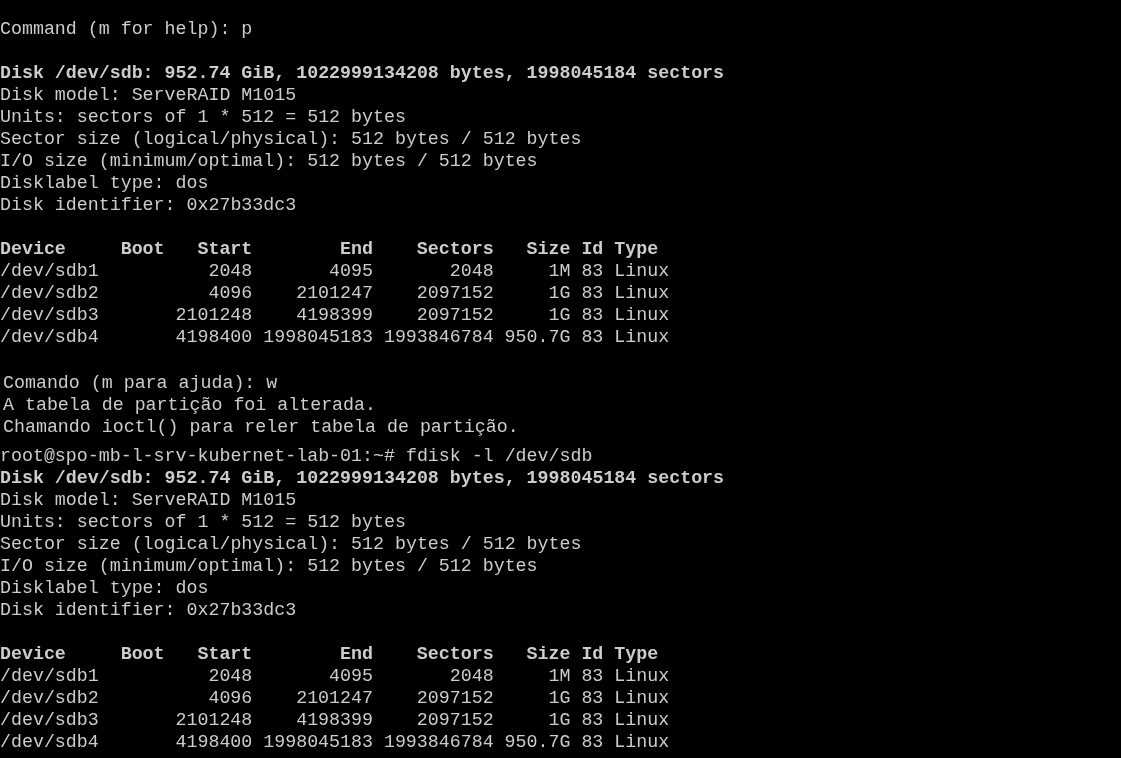  What do you see at coordinates (296, 456) in the screenshot?
I see `terminal-line: root@spo-mb-l-srv-kubernet-lab-01:~# fdisk -l /dev/sdb` at bounding box center [296, 456].